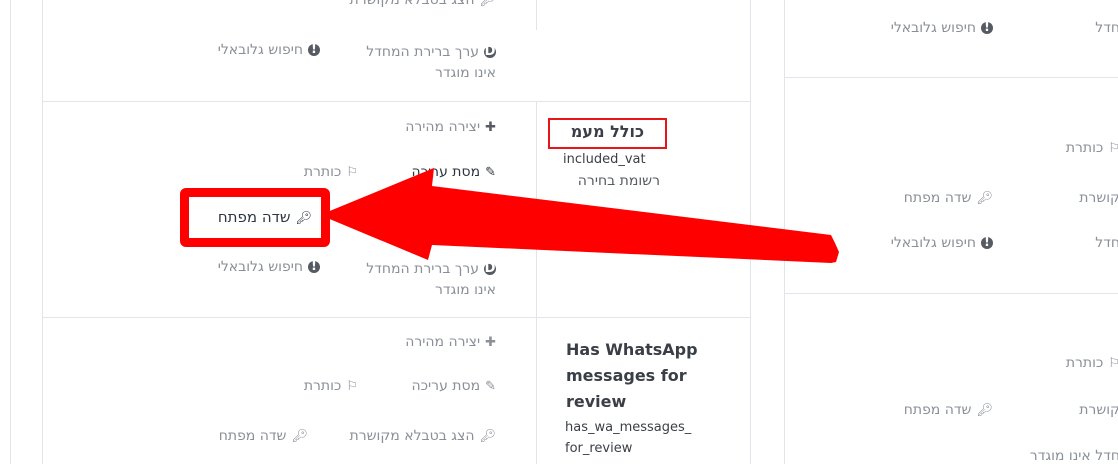 The width and height of the screenshot is (1118, 464). Describe the element at coordinates (646, 376) in the screenshot. I see `field-title: Has WhatsApp messages for review` at that location.